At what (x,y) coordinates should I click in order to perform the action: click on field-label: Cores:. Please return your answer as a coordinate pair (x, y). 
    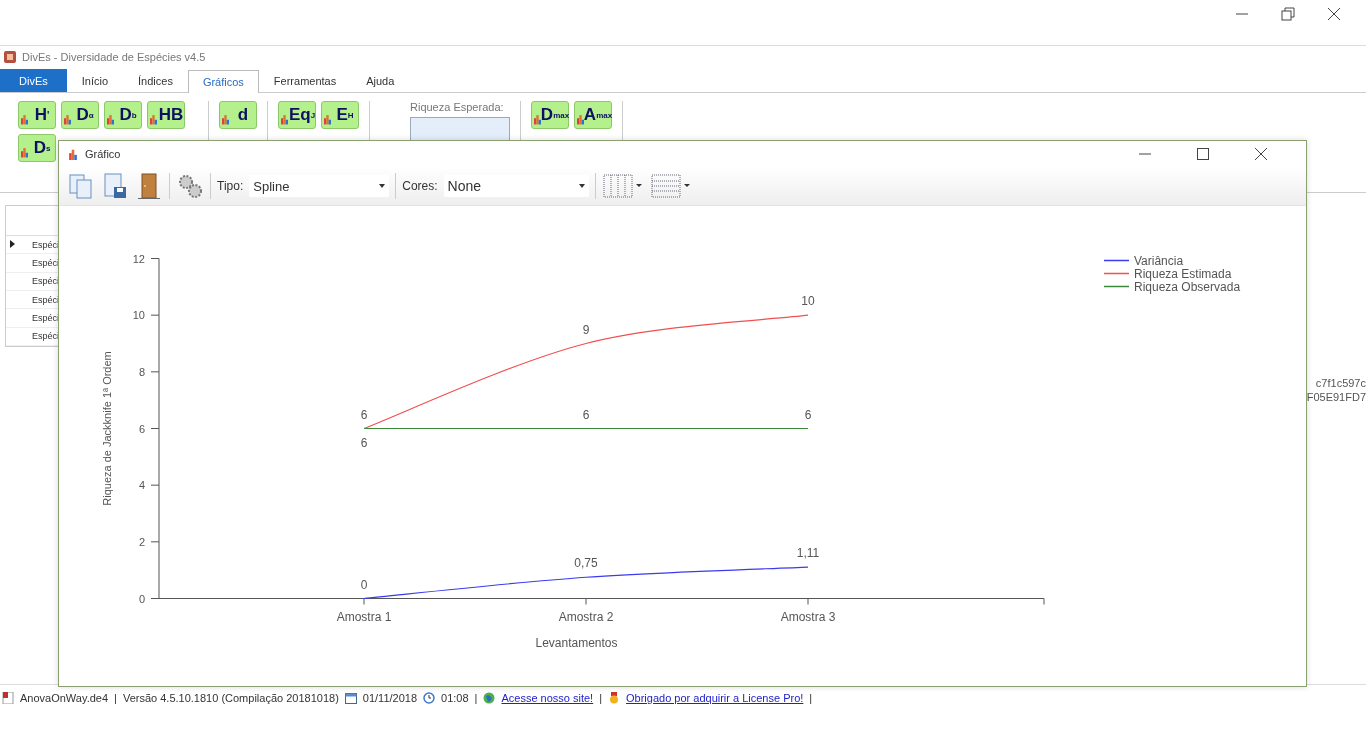
    Looking at the image, I should click on (420, 186).